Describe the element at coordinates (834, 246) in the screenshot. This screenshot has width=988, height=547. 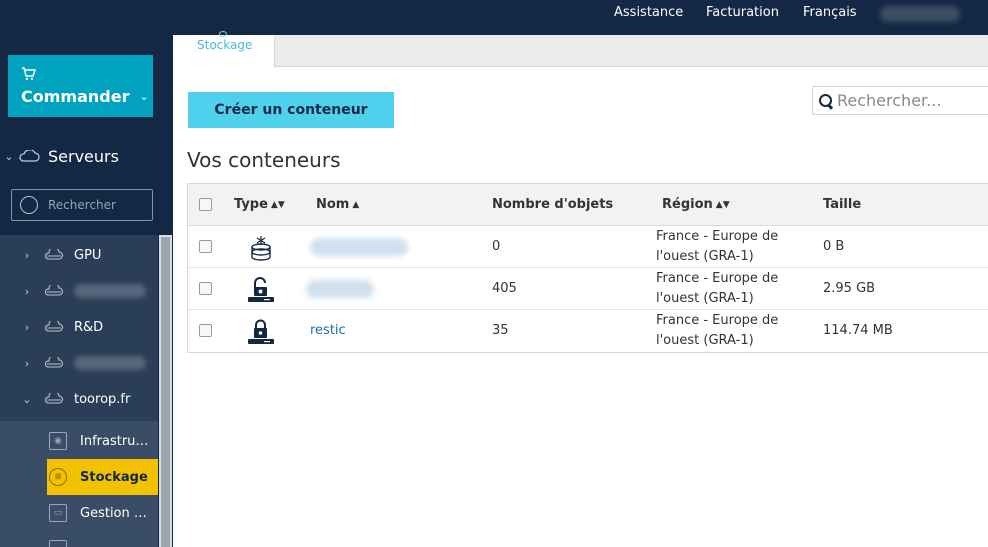
I see `row-size: 0 B` at that location.